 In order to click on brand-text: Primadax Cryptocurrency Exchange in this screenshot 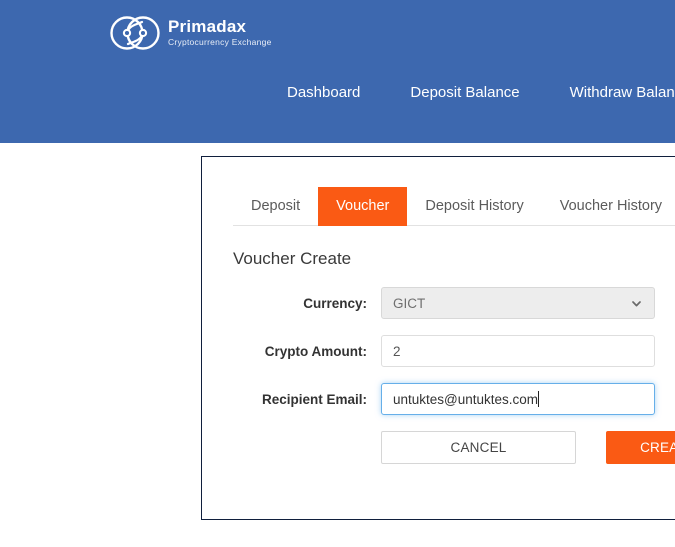, I will do `click(220, 33)`.